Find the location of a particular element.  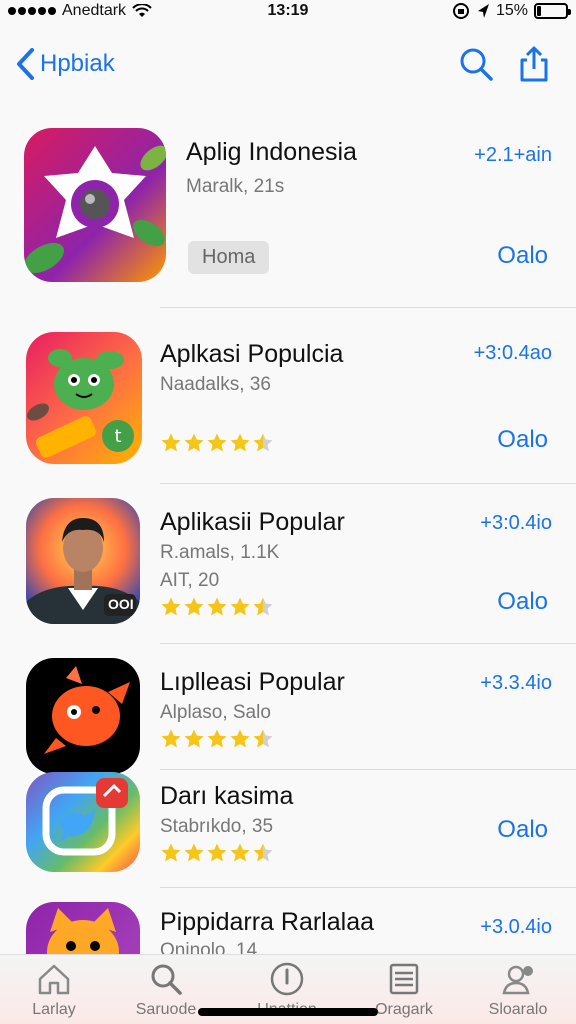

back-label: Hpbiak is located at coordinates (77, 63).